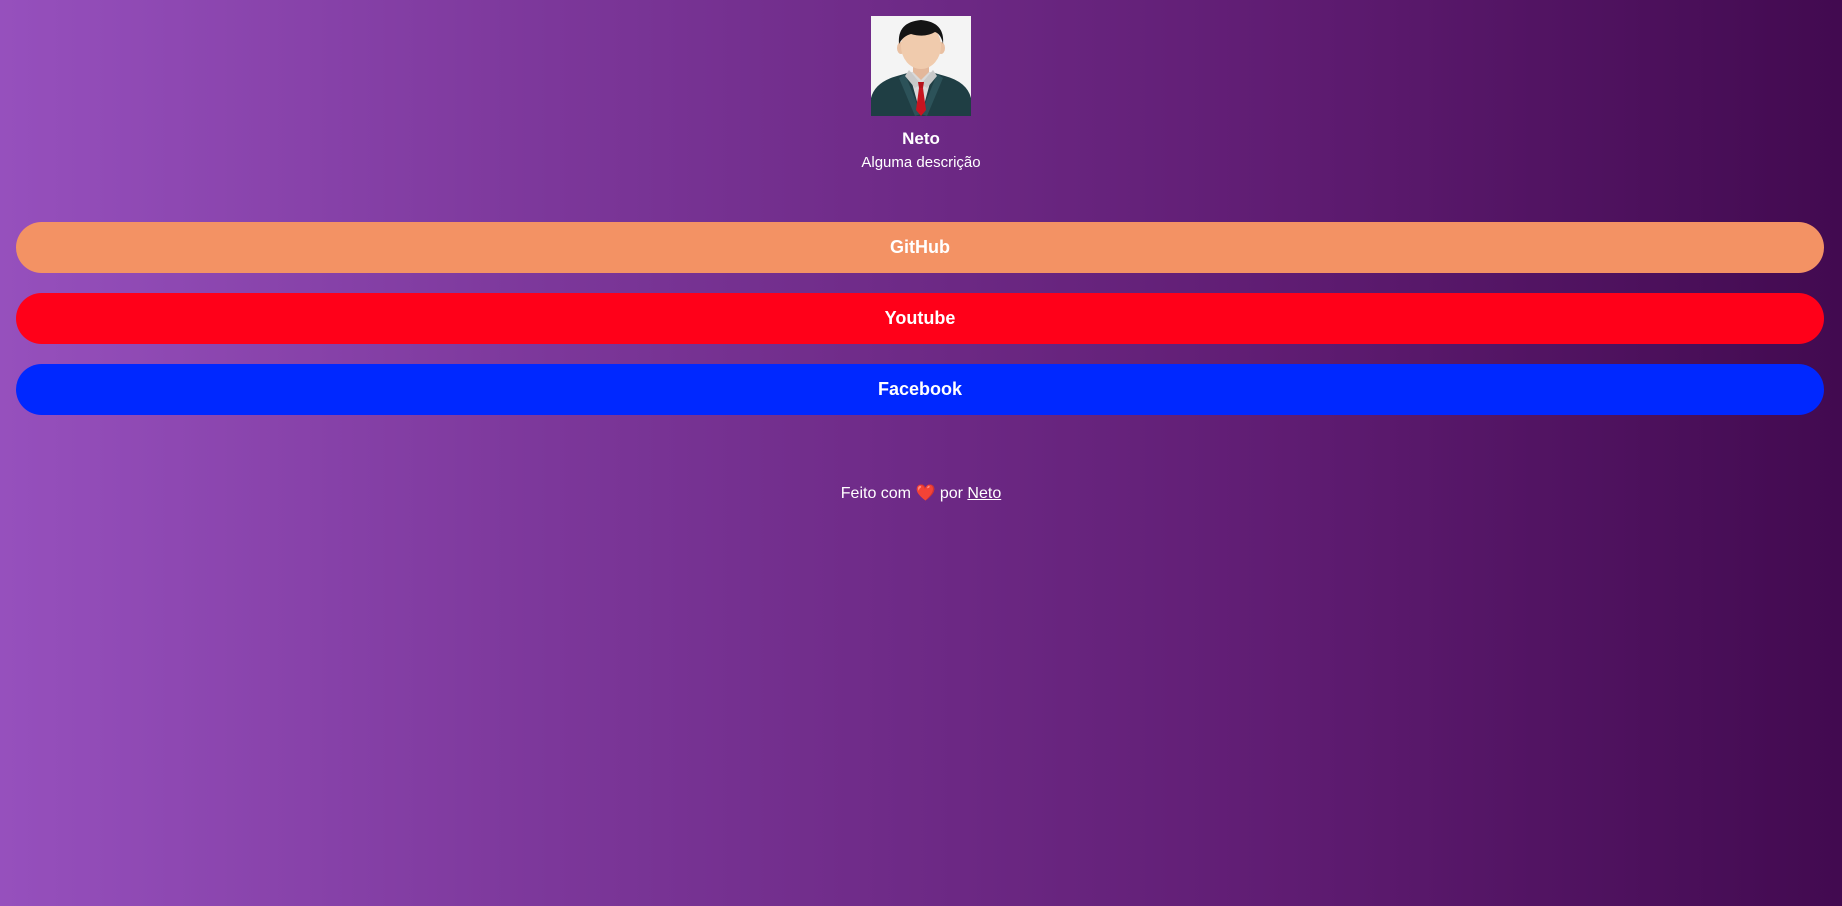 The width and height of the screenshot is (1842, 906). Describe the element at coordinates (920, 247) in the screenshot. I see `github-link-button: GitHub` at that location.